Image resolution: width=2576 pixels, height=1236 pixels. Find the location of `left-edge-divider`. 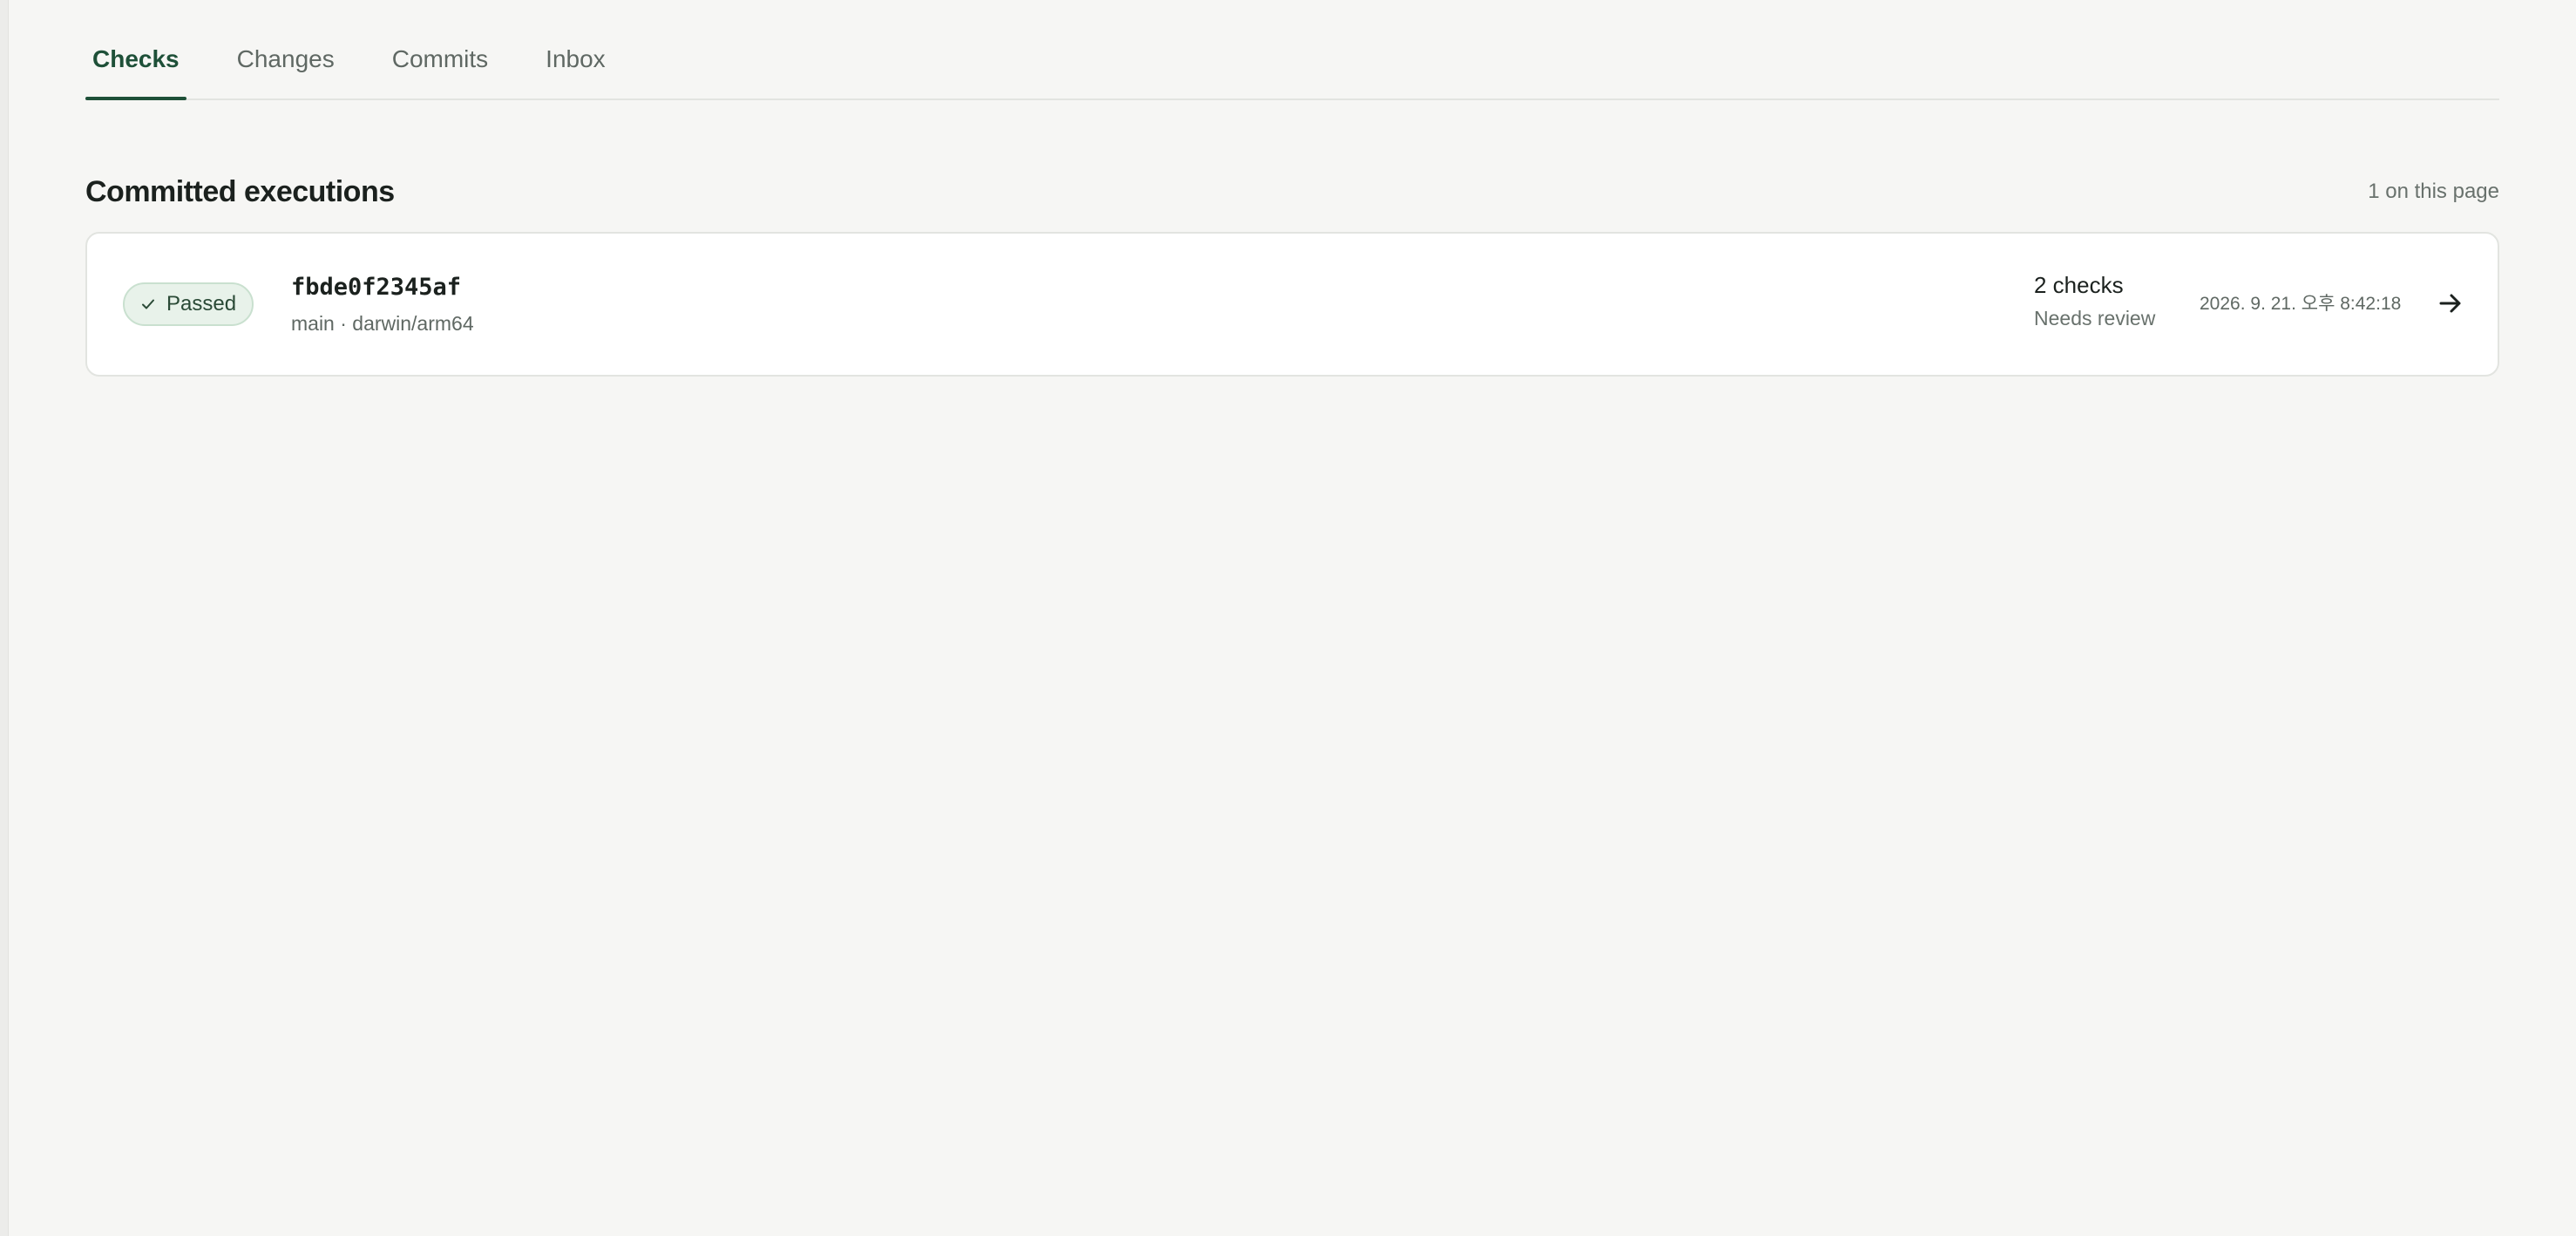

left-edge-divider is located at coordinates (5, 618).